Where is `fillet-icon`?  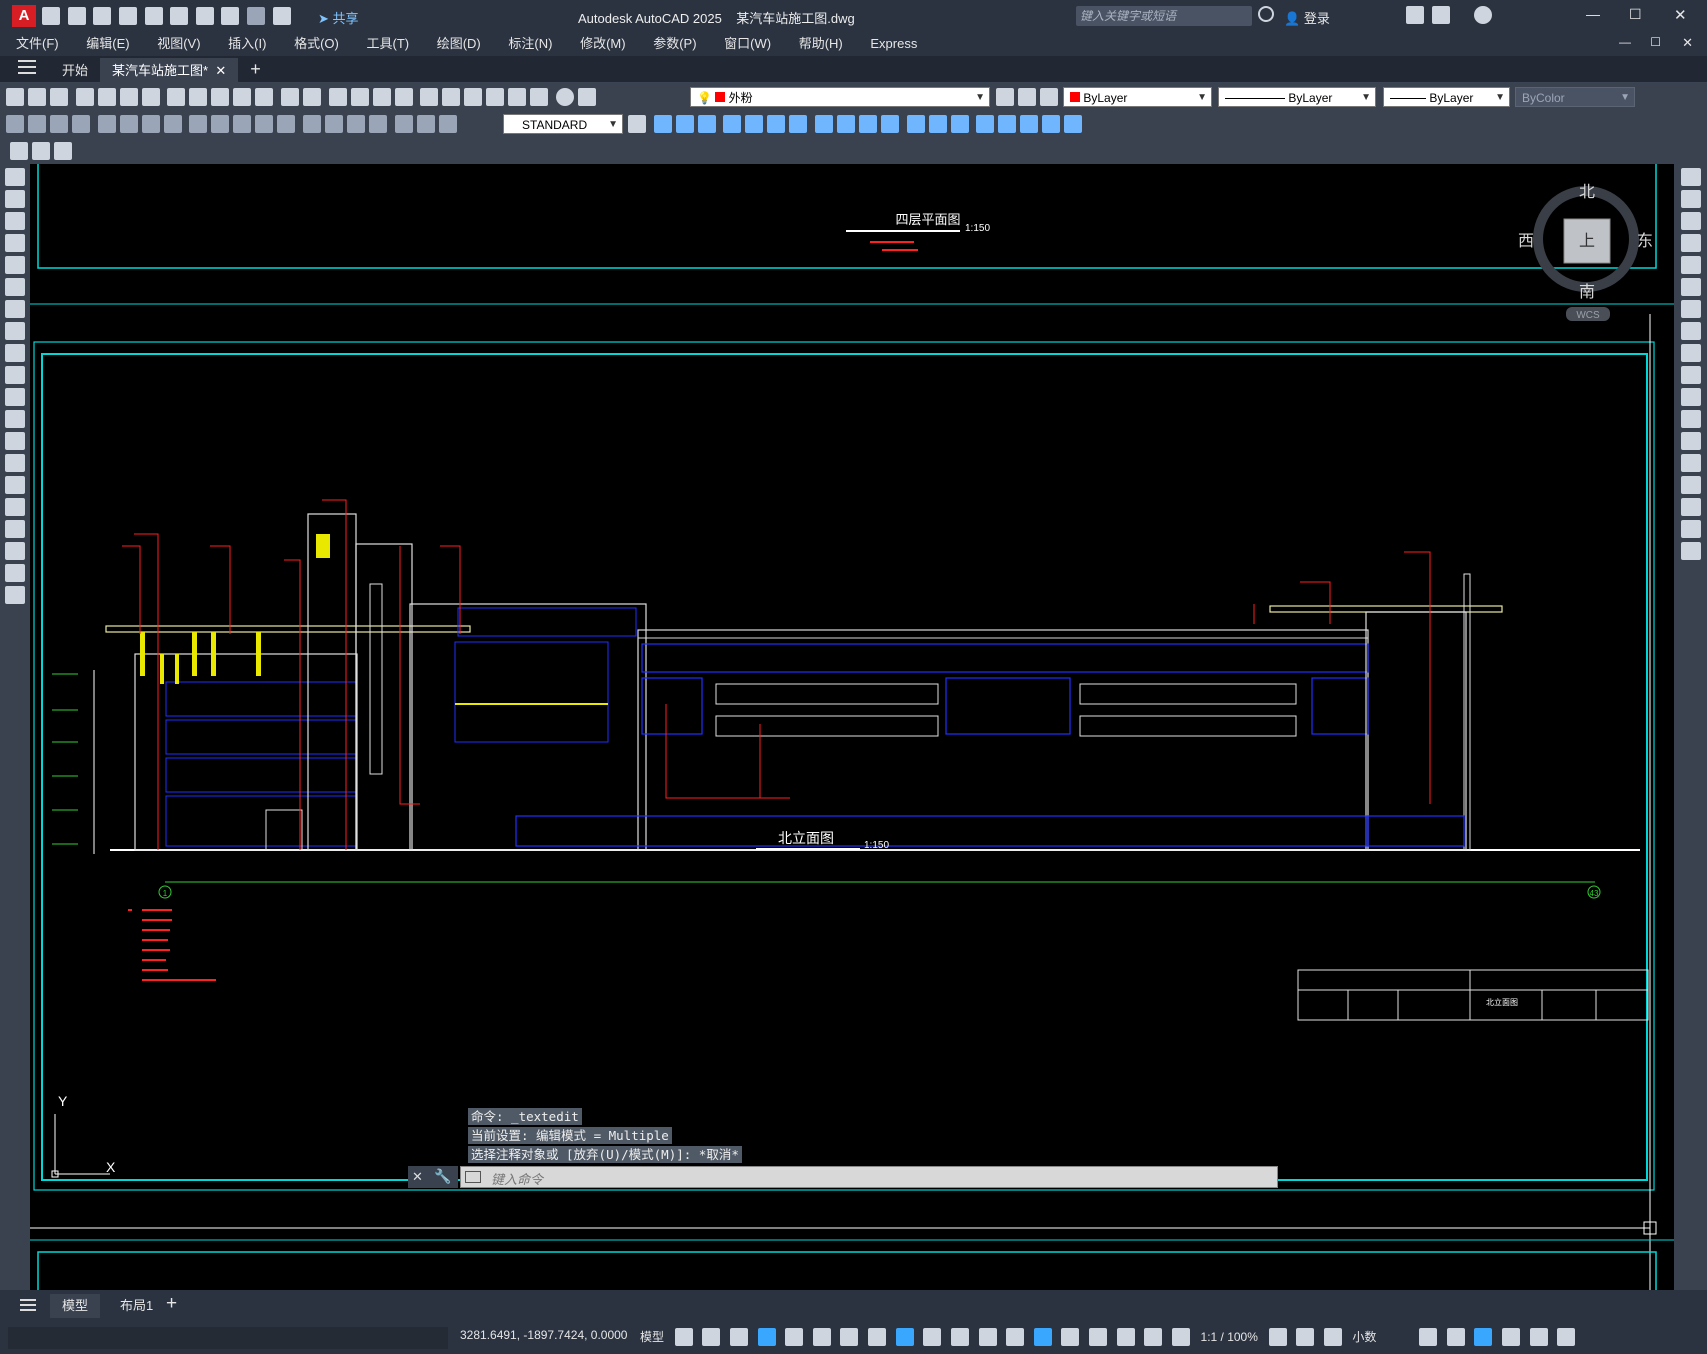
fillet-icon is located at coordinates (1690, 507).